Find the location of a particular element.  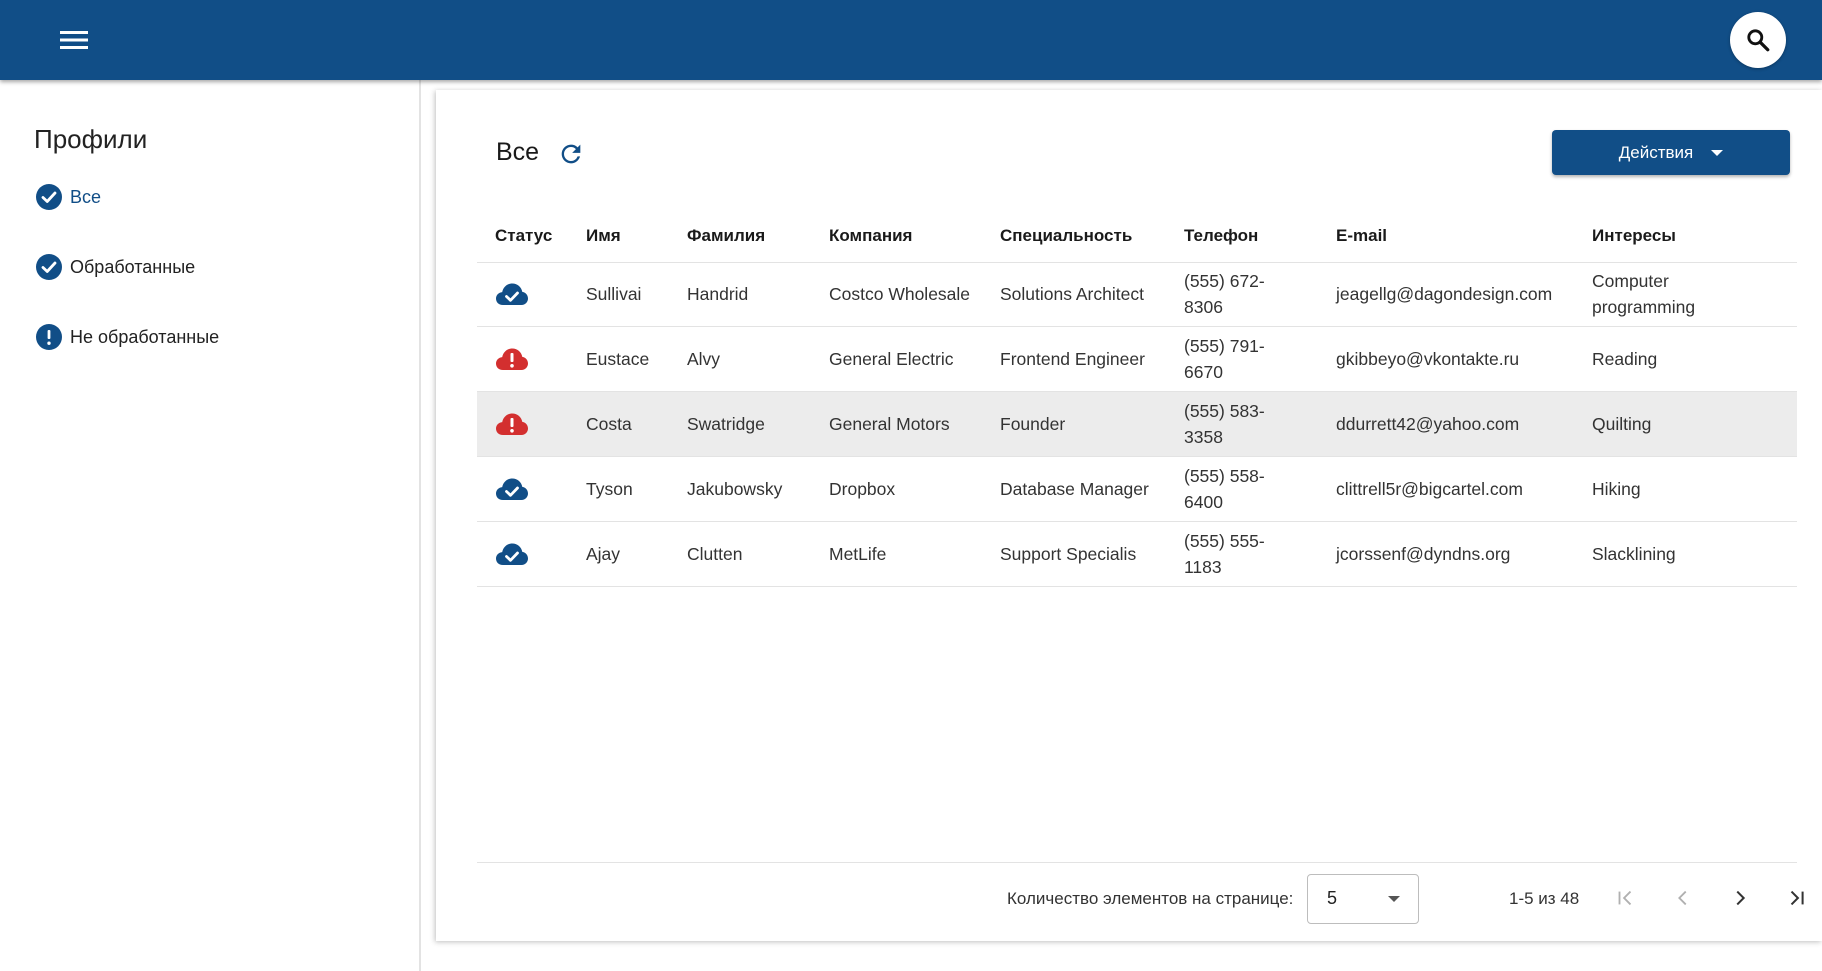

cell-email: ddurrett42@yahoo.com is located at coordinates (1428, 424).